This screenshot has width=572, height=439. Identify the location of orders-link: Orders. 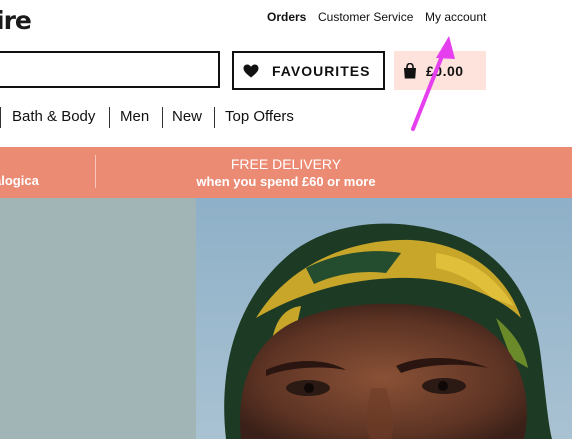
(286, 17).